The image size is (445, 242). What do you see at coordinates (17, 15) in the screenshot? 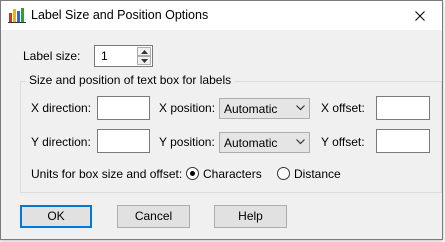
I see `app-icon` at bounding box center [17, 15].